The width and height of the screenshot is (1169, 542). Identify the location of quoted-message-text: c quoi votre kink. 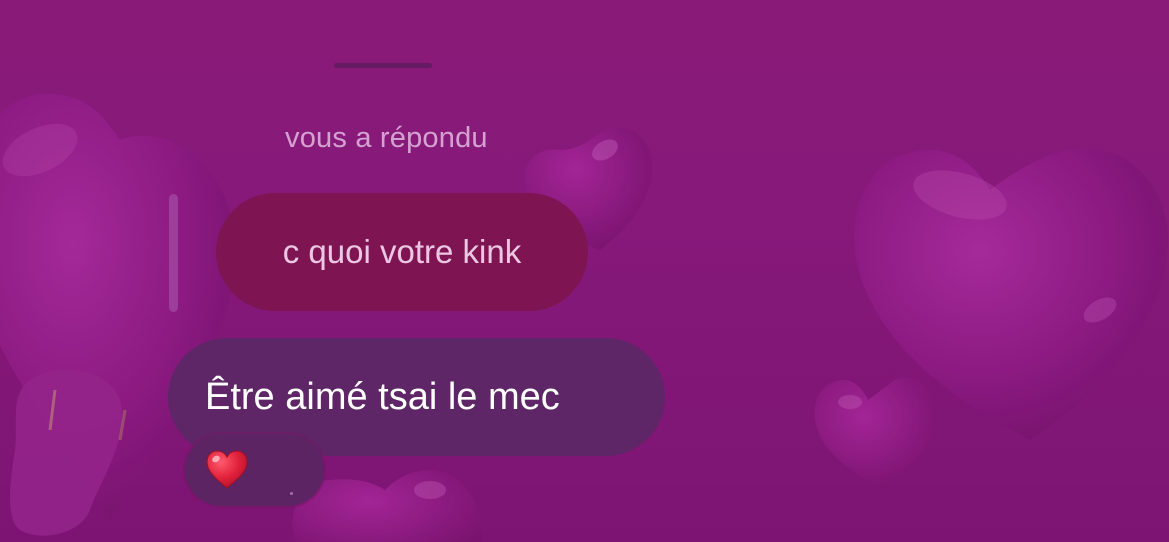
(402, 251).